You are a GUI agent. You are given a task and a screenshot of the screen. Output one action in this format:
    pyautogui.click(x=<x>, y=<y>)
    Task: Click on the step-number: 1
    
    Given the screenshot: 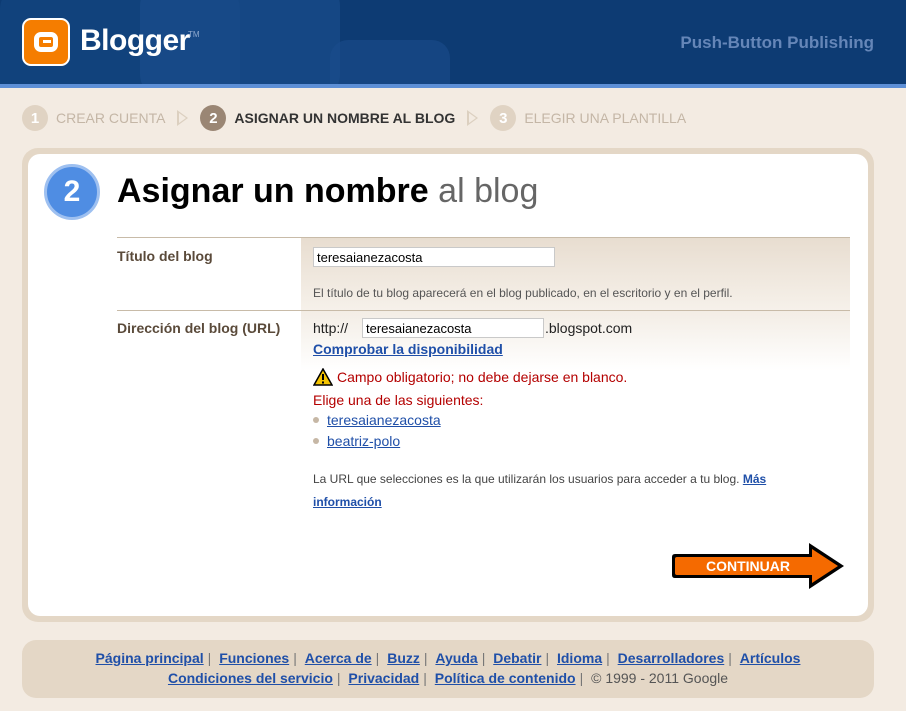 What is the action you would take?
    pyautogui.click(x=35, y=118)
    